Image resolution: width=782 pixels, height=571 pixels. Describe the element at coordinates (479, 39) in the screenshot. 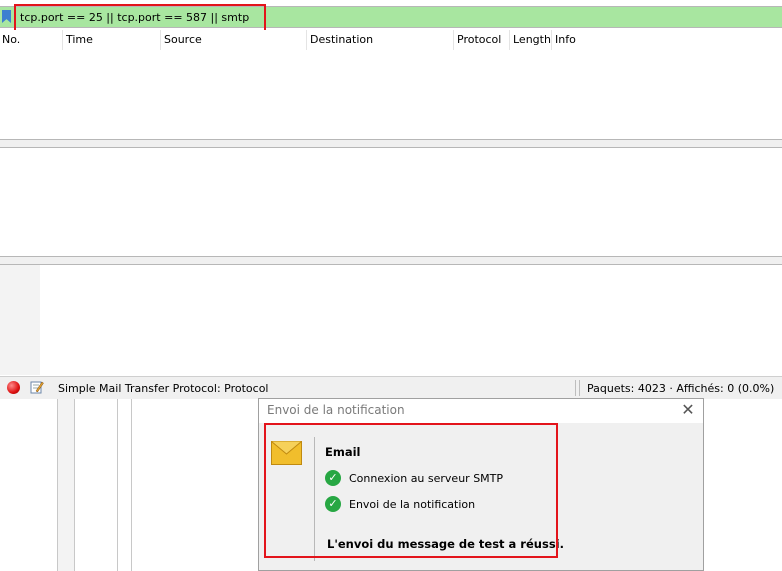

I see `column-header-protocol: Protocol` at that location.